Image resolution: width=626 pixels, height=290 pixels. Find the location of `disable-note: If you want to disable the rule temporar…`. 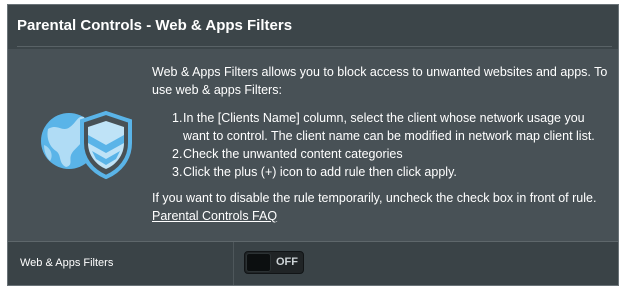

disable-note: If you want to disable the rule temporar… is located at coordinates (374, 198).